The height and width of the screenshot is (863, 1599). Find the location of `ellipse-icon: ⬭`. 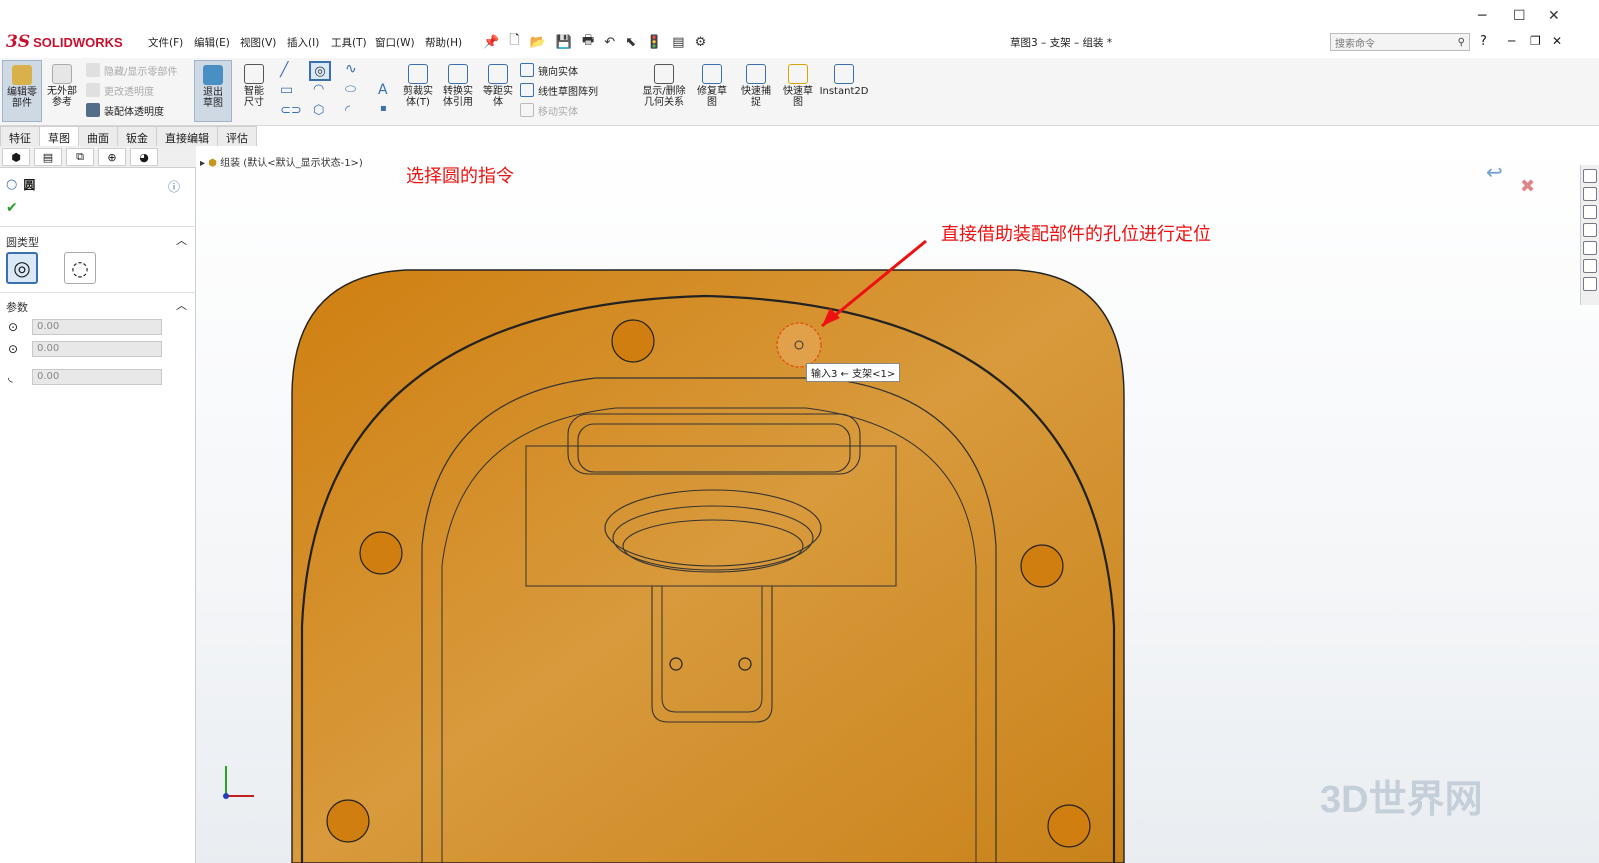

ellipse-icon: ⬭ is located at coordinates (350, 89).